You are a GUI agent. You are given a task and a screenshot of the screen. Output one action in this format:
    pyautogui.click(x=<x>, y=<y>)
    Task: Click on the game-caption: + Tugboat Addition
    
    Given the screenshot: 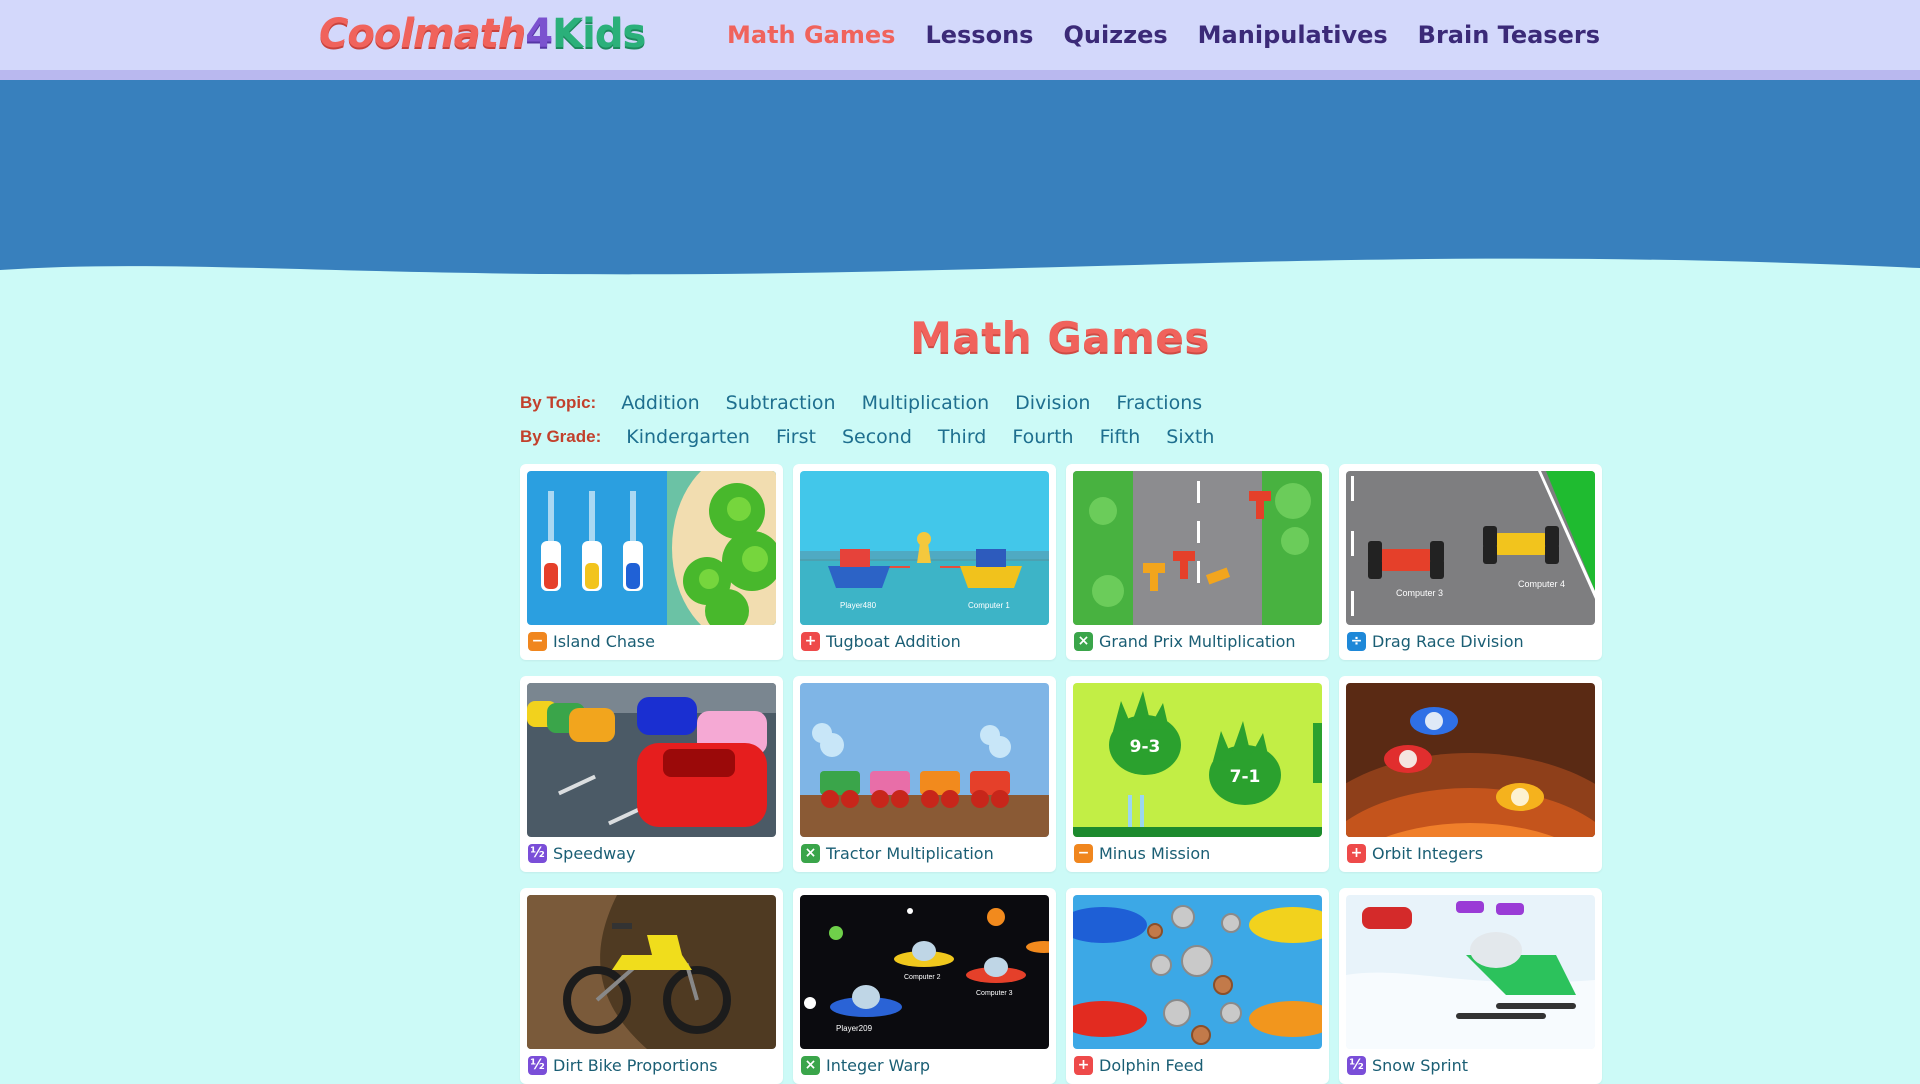 What is the action you would take?
    pyautogui.click(x=924, y=641)
    